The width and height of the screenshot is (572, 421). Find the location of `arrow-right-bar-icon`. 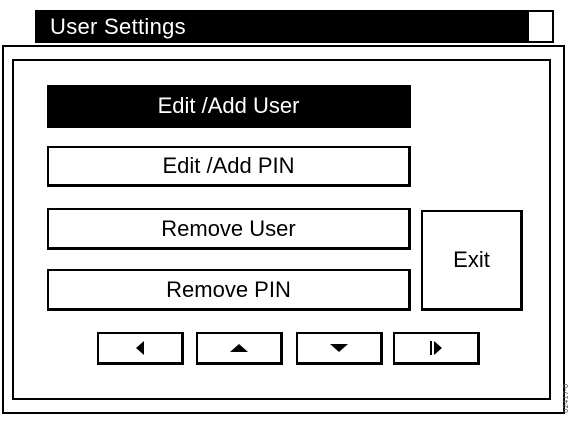

arrow-right-bar-icon is located at coordinates (436, 348).